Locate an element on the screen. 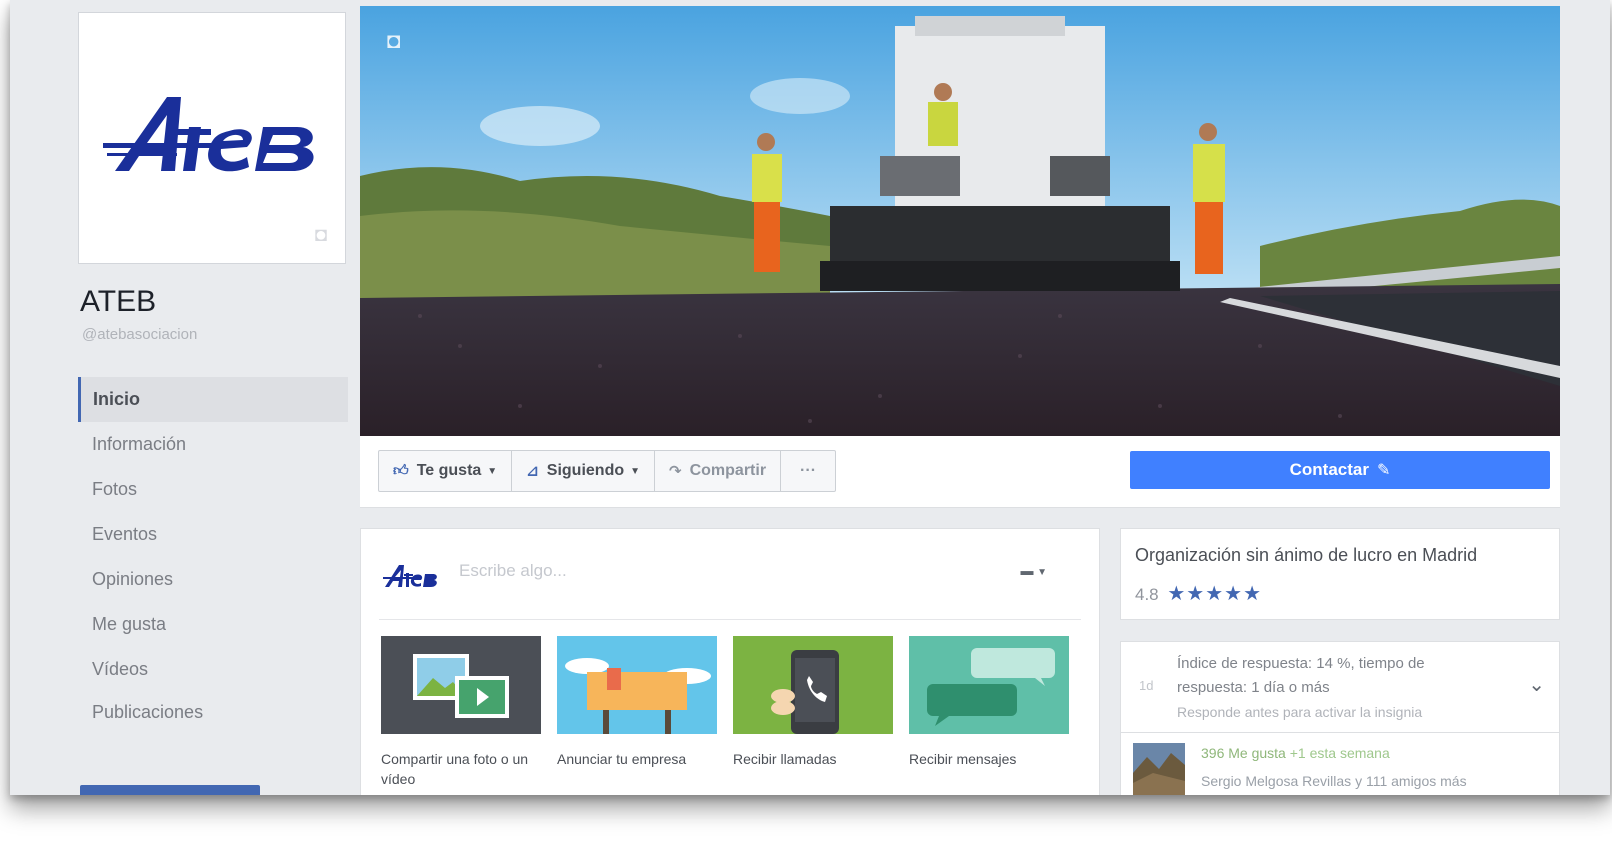 This screenshot has width=1612, height=850. phone-call-icon is located at coordinates (813, 685).